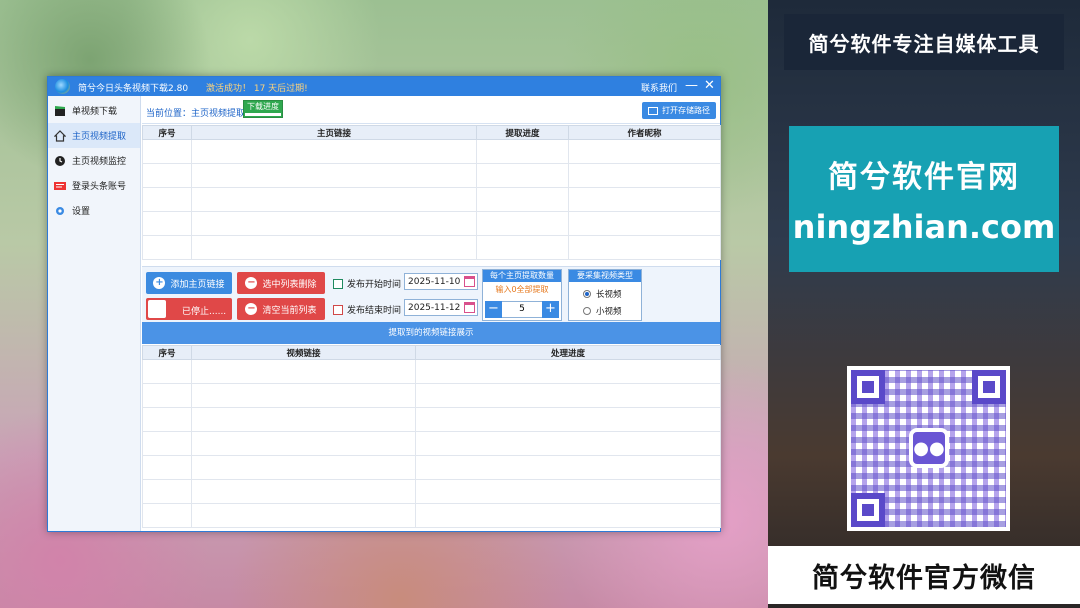 The image size is (1080, 608). Describe the element at coordinates (868, 387) in the screenshot. I see `qr-finder-top-left` at that location.